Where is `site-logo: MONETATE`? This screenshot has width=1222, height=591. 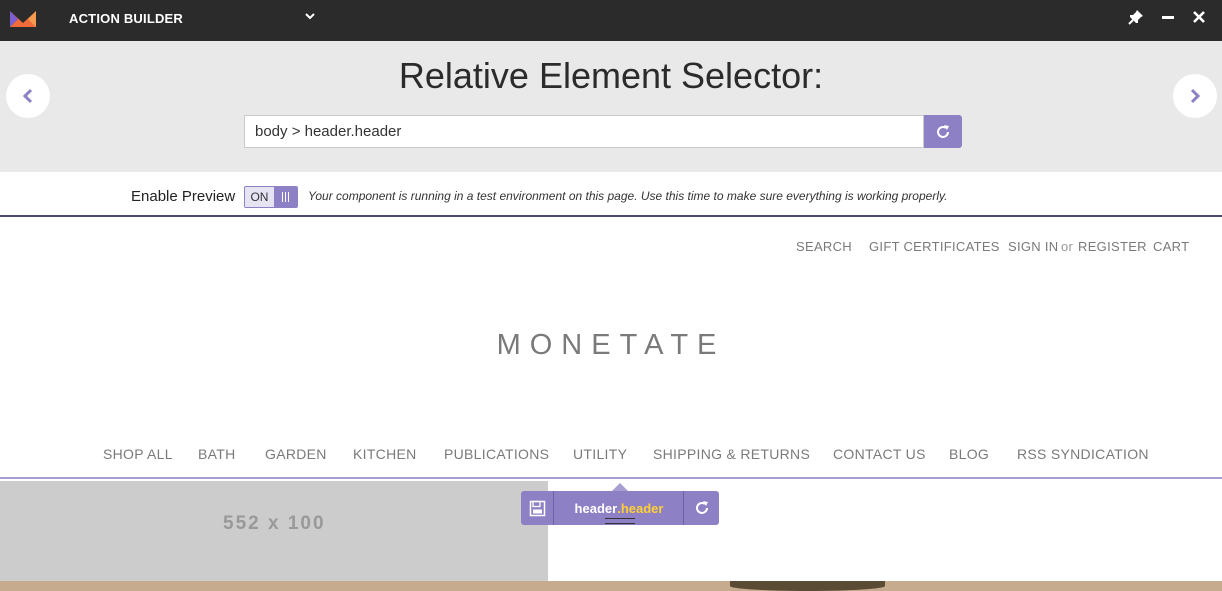 site-logo: MONETATE is located at coordinates (611, 345).